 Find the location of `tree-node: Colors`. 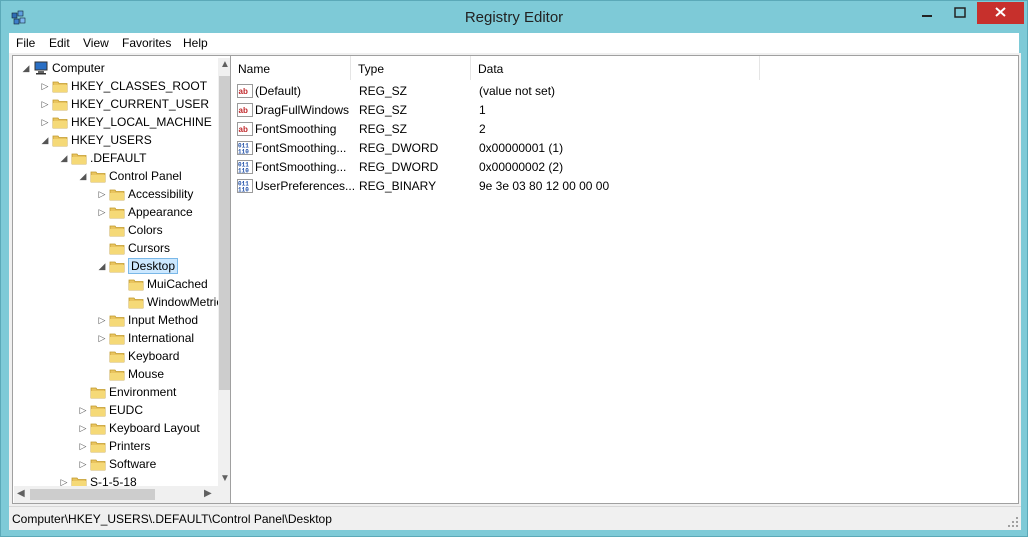

tree-node: Colors is located at coordinates (115, 230).